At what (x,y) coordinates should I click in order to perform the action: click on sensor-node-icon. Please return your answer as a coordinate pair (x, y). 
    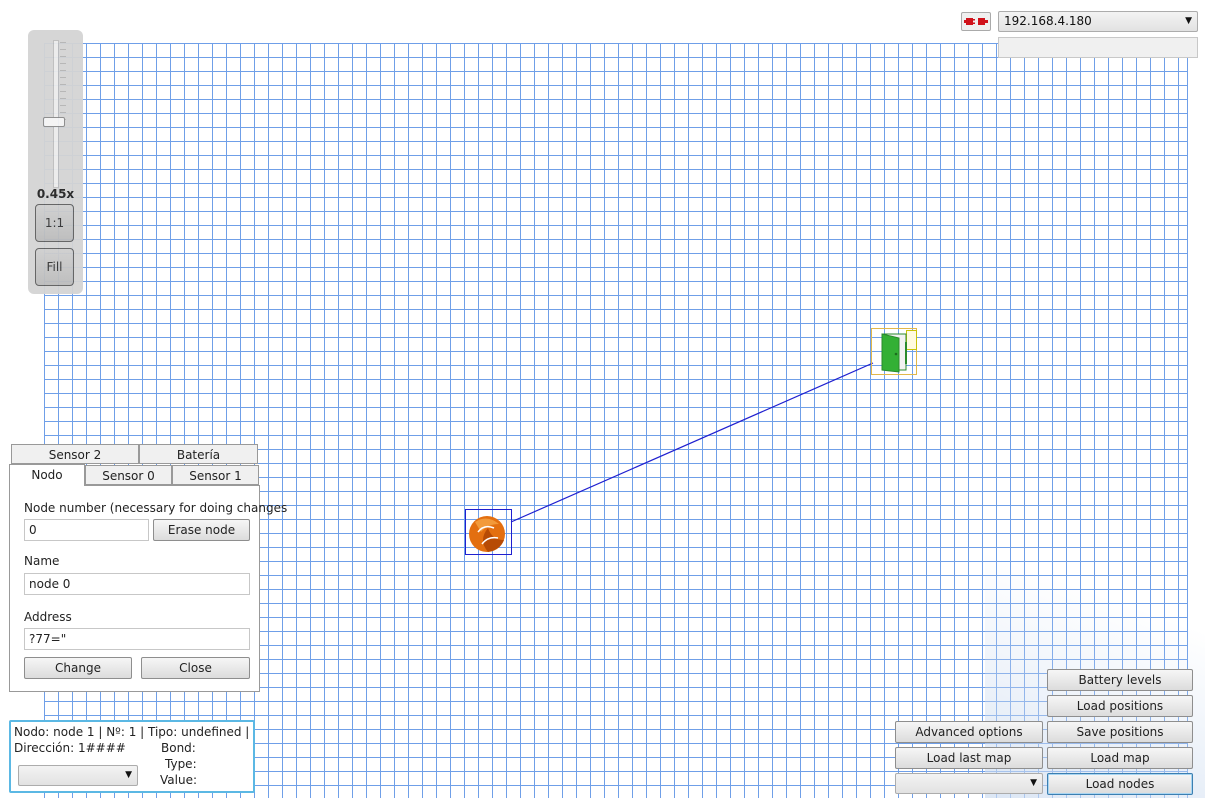
    Looking at the image, I should click on (487, 534).